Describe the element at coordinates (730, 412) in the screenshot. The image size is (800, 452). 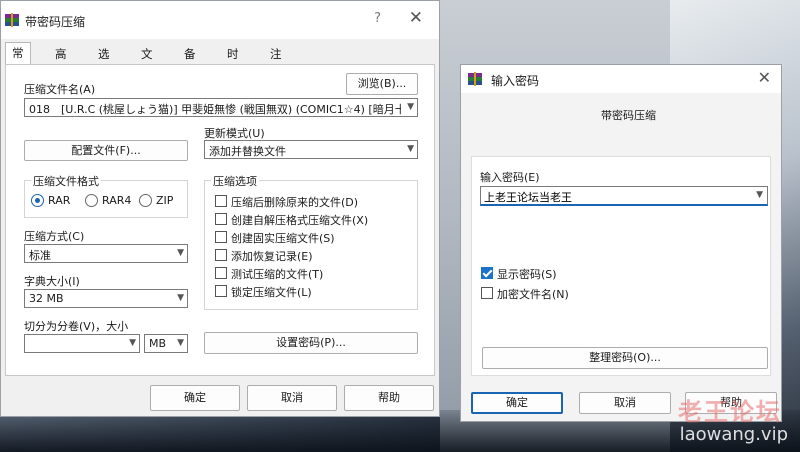
I see `watermark-text: 老王论坛` at that location.